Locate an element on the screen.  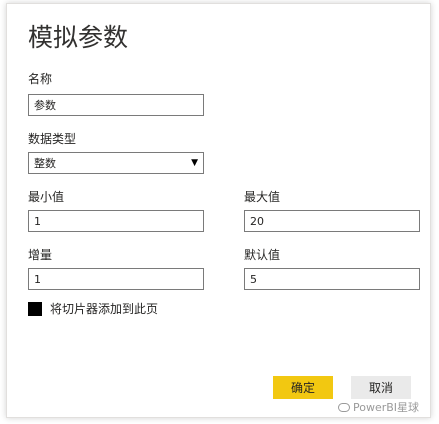
name-label: 名称 is located at coordinates (40, 79).